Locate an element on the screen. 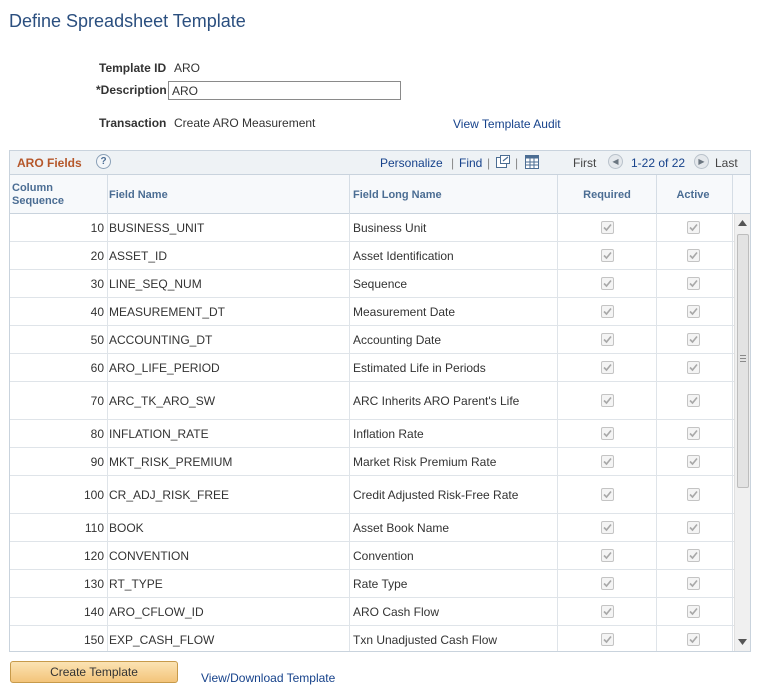  help-icon: ? is located at coordinates (103, 161).